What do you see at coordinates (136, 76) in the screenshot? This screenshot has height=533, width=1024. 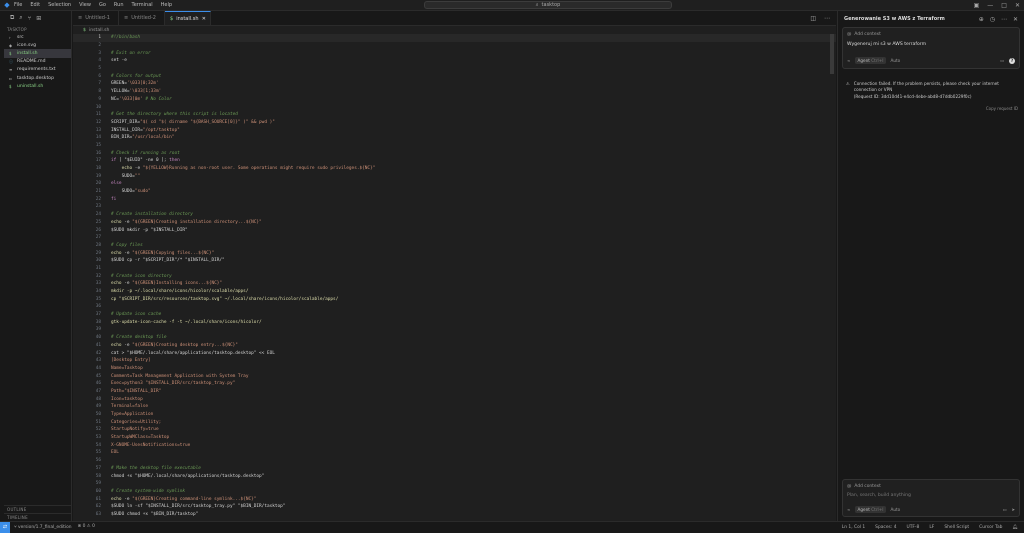 I see `code-token: # Colors for output` at bounding box center [136, 76].